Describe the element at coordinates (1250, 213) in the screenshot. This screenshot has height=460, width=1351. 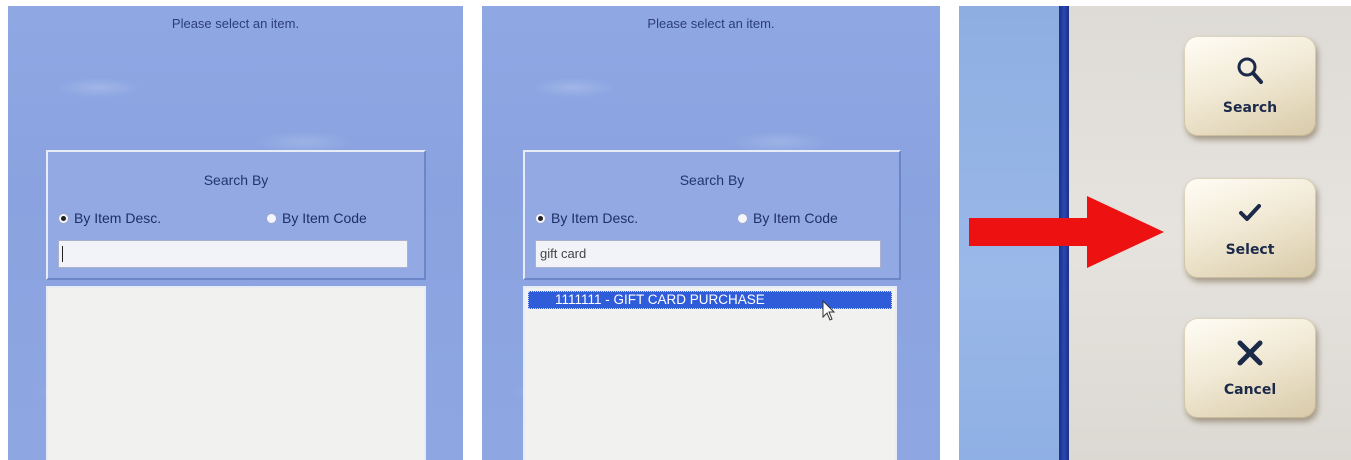
I see `checkmark-icon` at that location.